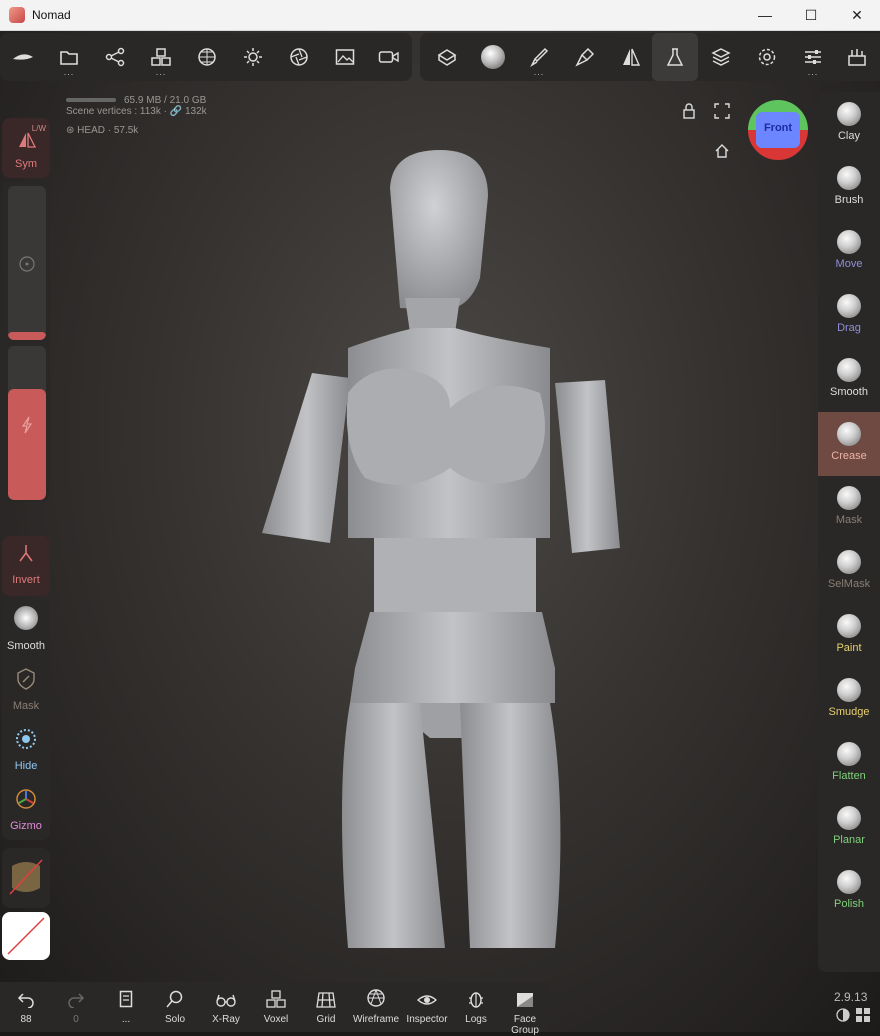 Image resolution: width=880 pixels, height=1036 pixels. What do you see at coordinates (631, 57) in the screenshot?
I see `symmetry-icon` at bounding box center [631, 57].